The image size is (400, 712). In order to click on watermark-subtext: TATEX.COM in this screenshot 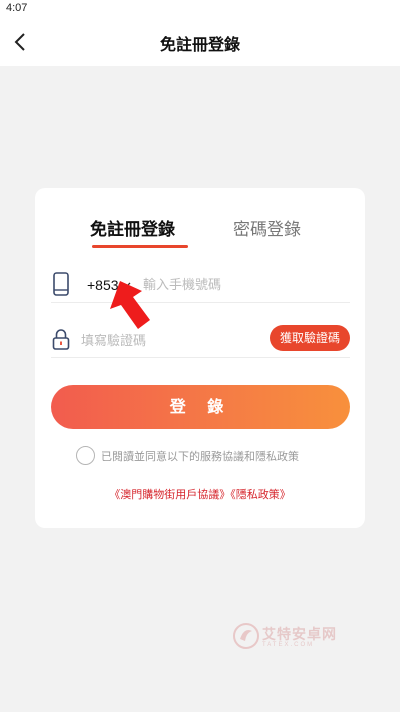, I will do `click(288, 645)`.